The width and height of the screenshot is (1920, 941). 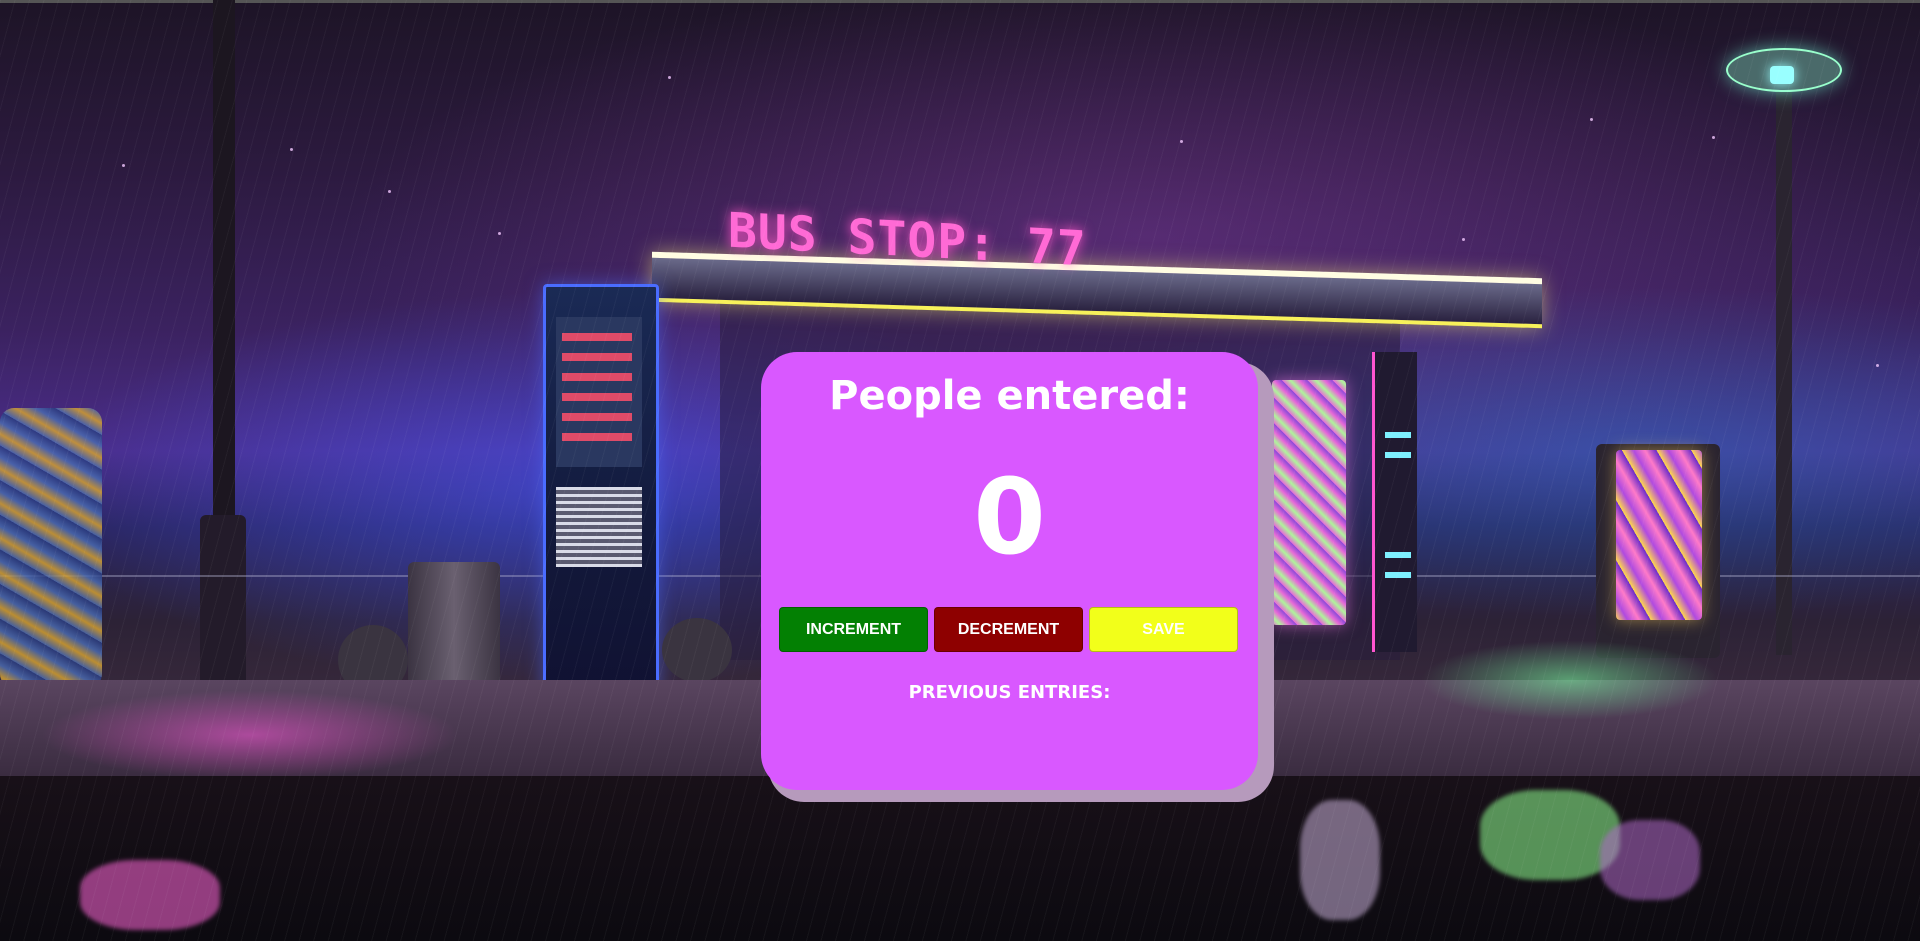 I want to click on counter-button-row: INCREMENT DECREMENT SAVE, so click(x=1011, y=630).